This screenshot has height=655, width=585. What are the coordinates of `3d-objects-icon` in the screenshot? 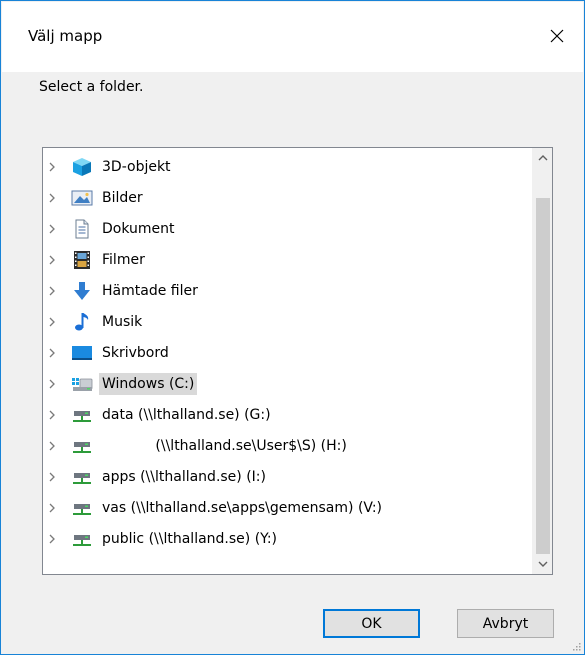 It's located at (84, 167).